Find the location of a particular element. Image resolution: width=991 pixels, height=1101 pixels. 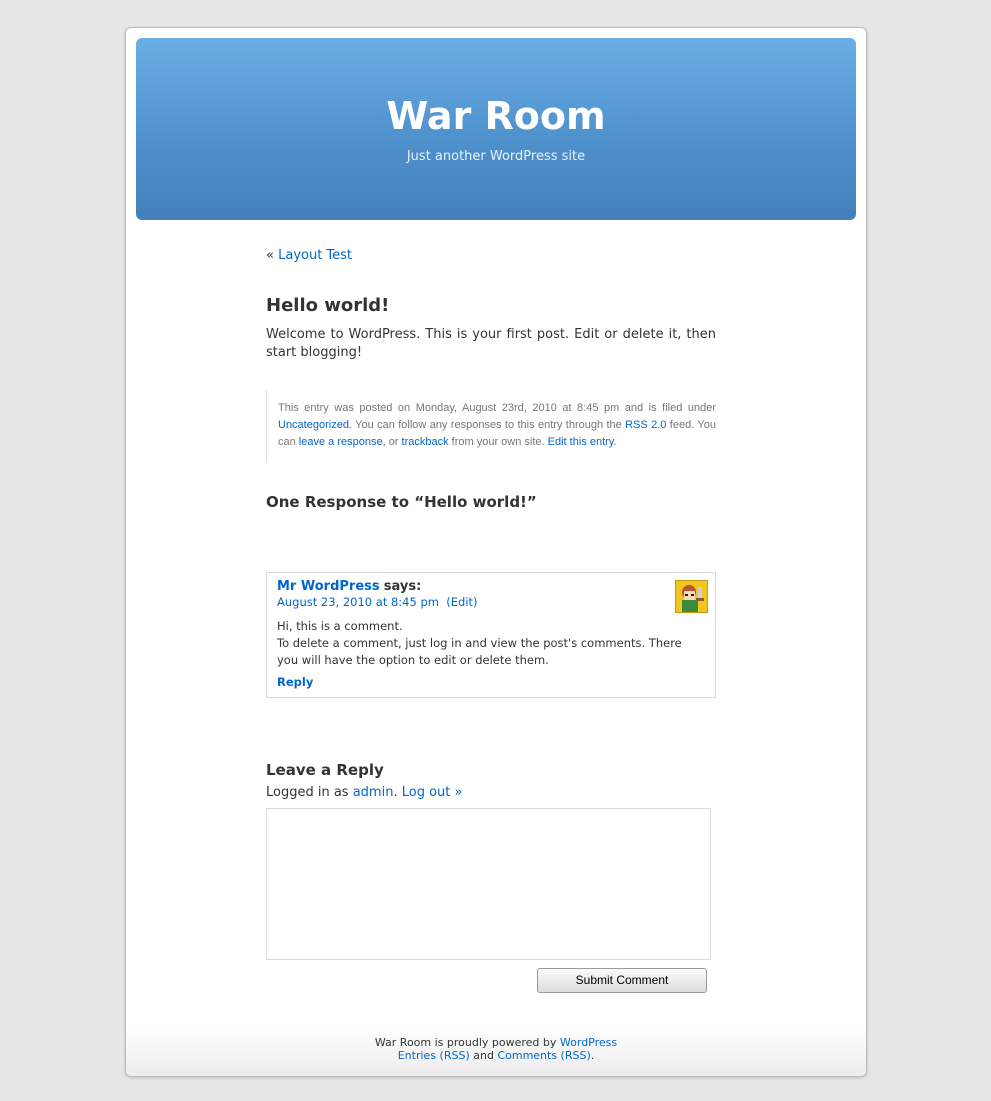

comment-textarea is located at coordinates (488, 884).